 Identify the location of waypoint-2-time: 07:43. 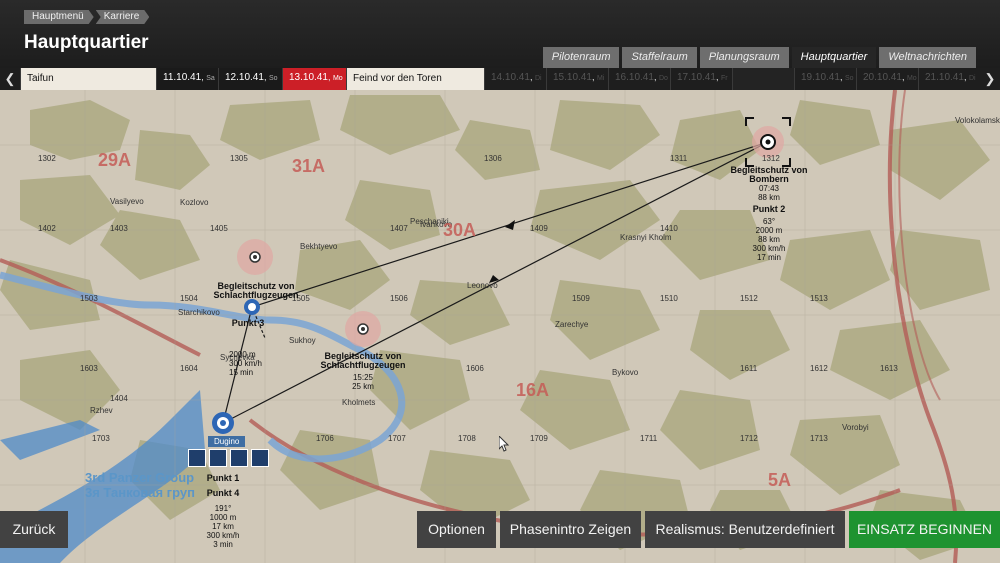
(769, 188).